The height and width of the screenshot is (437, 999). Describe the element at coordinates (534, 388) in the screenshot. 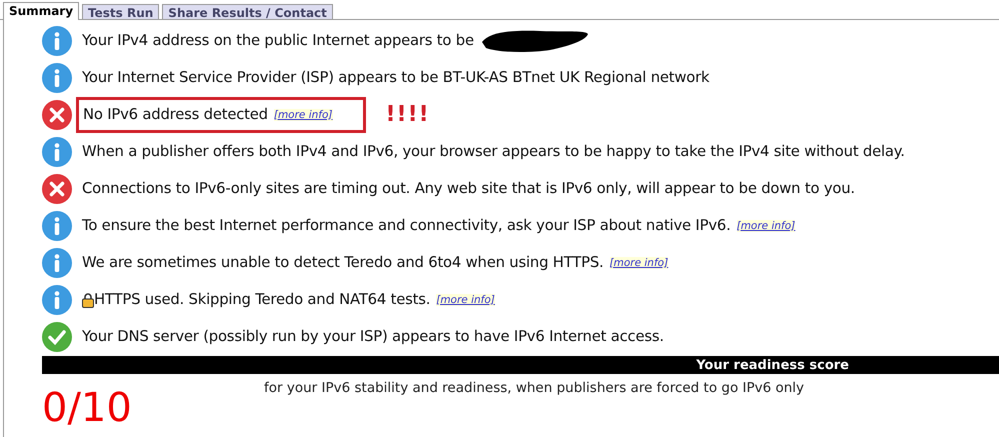

I see `score-caption: for your IPv6 stability and readiness, when publishers are forced to go IPv6 only` at that location.